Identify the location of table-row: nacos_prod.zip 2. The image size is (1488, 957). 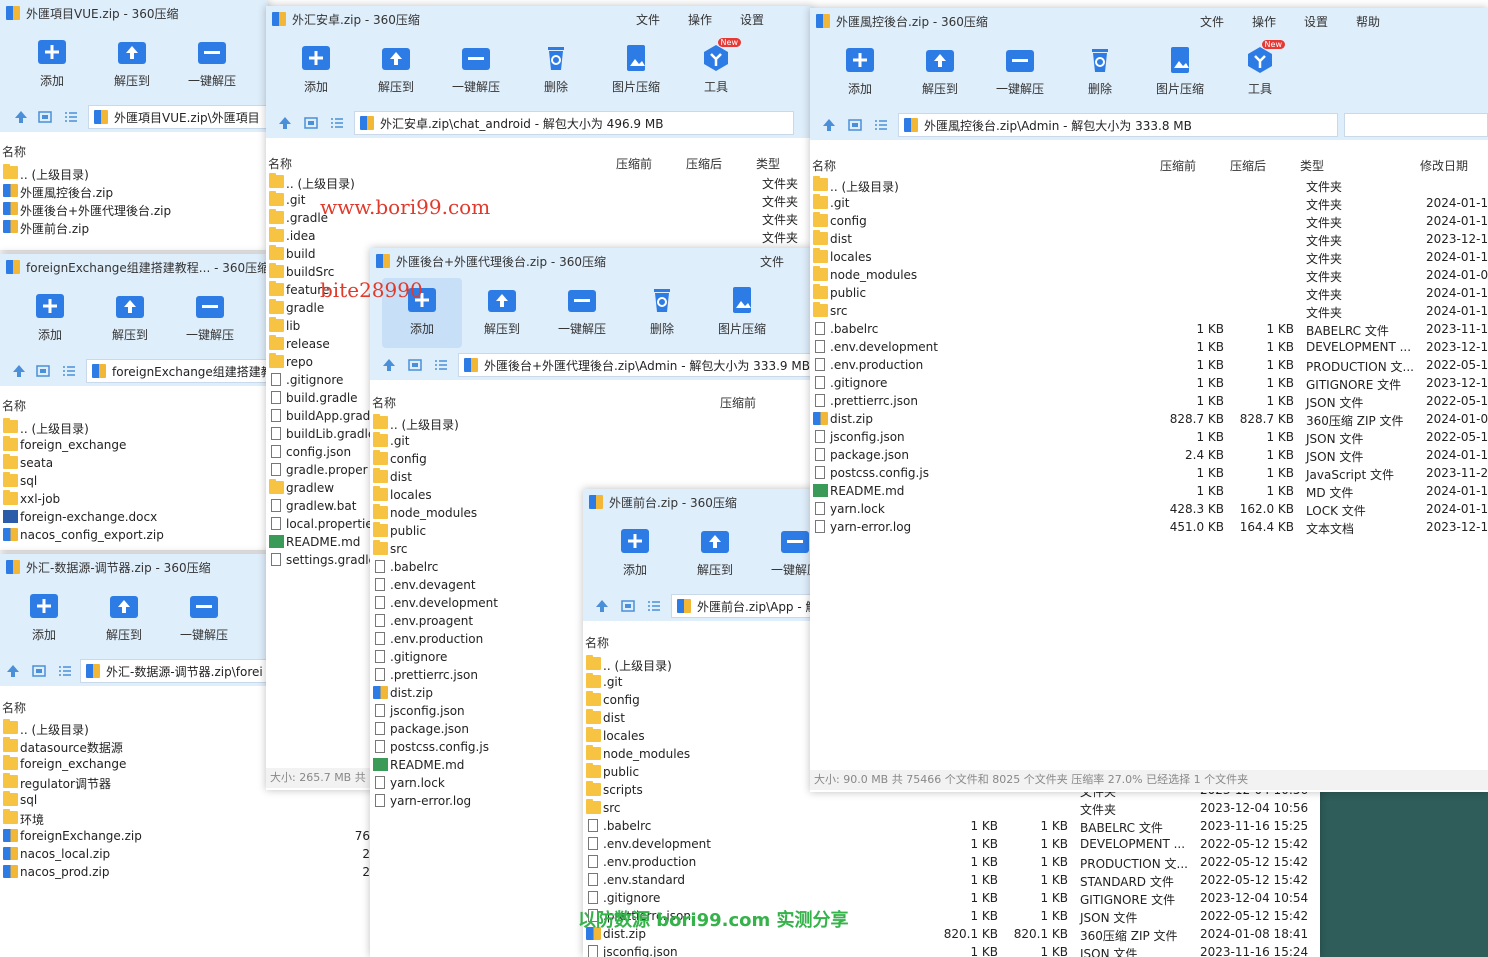
(186, 872).